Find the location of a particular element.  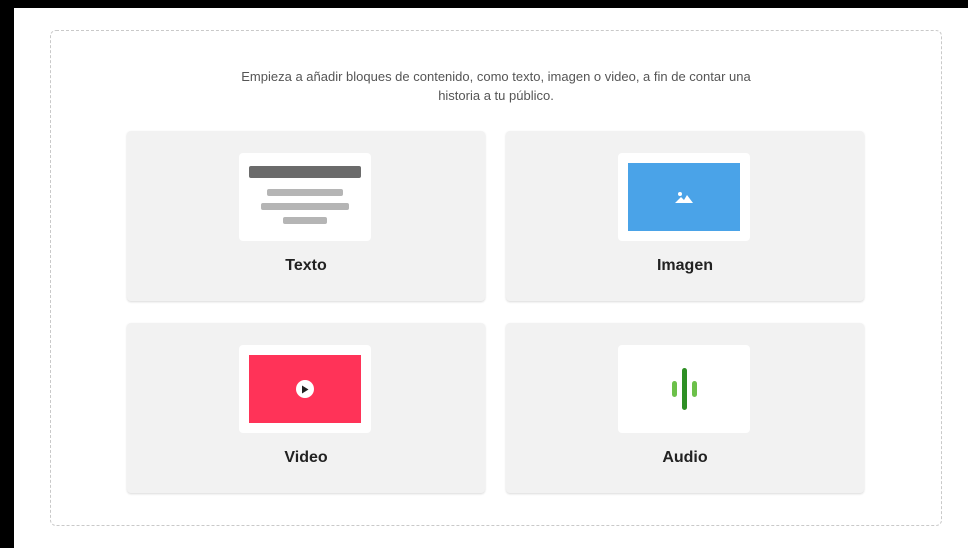

text-block-icon is located at coordinates (305, 197).